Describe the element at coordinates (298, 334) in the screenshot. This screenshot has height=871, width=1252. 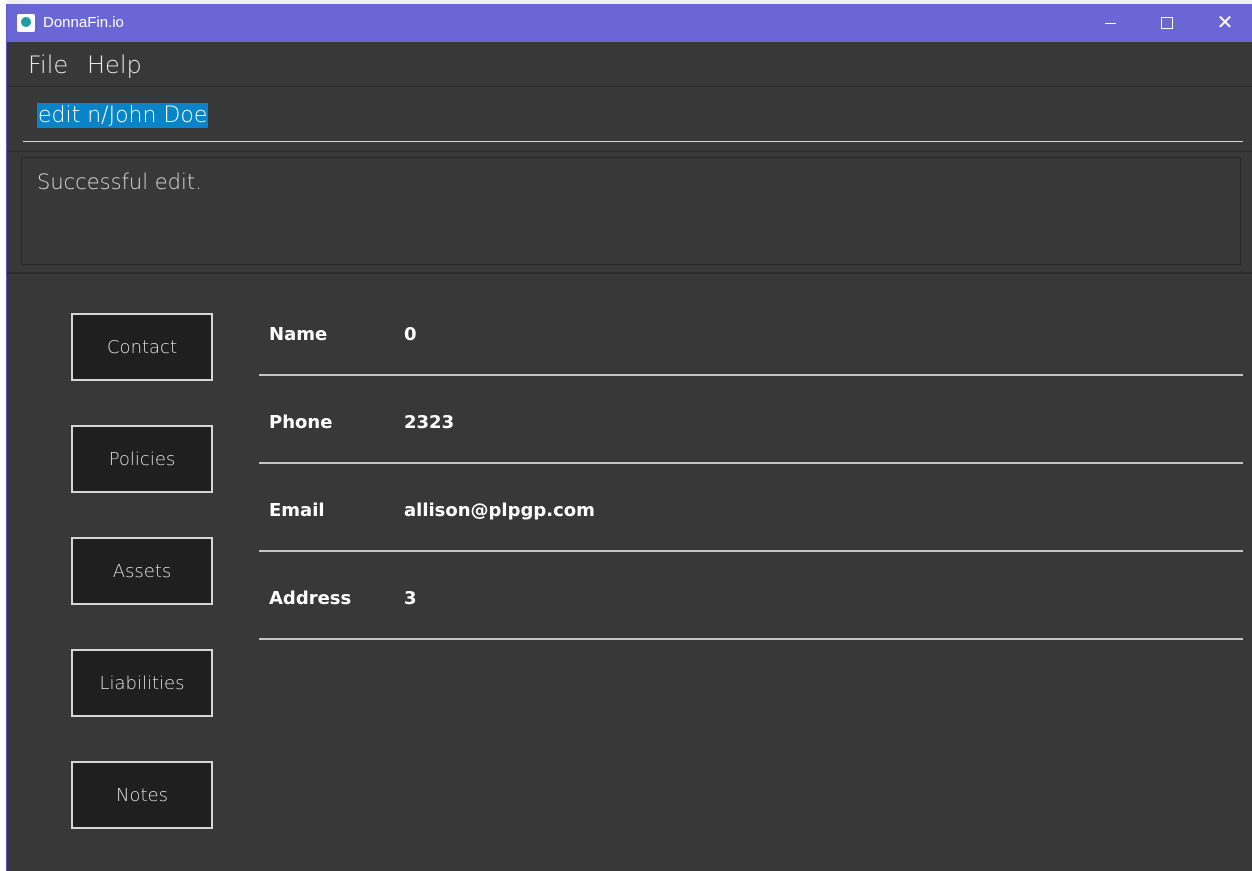
I see `field-label: Name` at that location.